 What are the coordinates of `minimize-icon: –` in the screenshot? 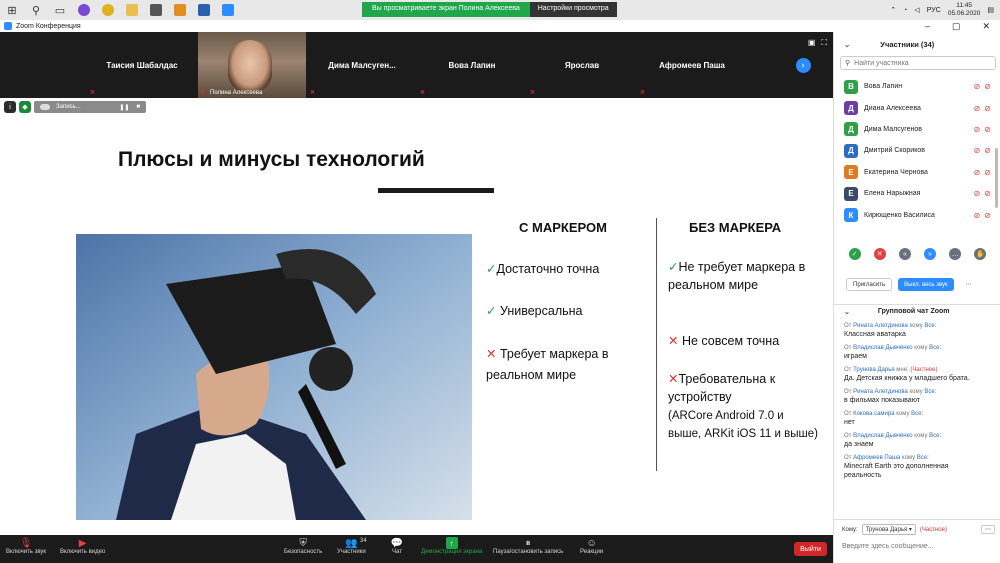 It's located at (927, 26).